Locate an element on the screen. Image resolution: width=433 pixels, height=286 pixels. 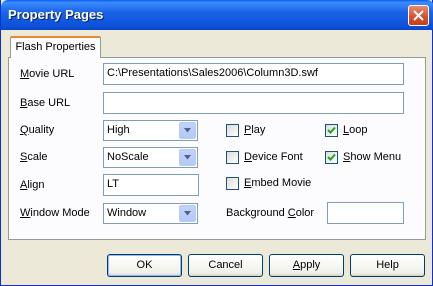
scale-label: Scale is located at coordinates (34, 157).